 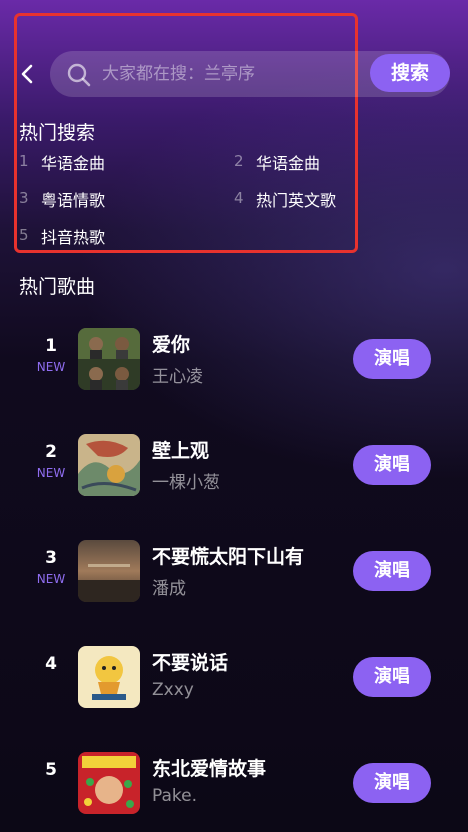 I want to click on hot-search-rank: 5, so click(x=24, y=235).